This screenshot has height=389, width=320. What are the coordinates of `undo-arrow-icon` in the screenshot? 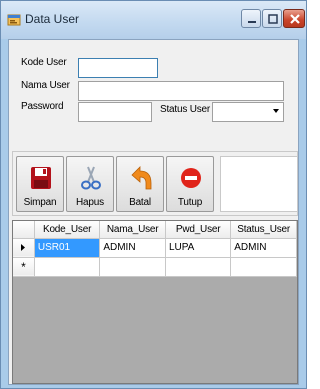 It's located at (141, 178).